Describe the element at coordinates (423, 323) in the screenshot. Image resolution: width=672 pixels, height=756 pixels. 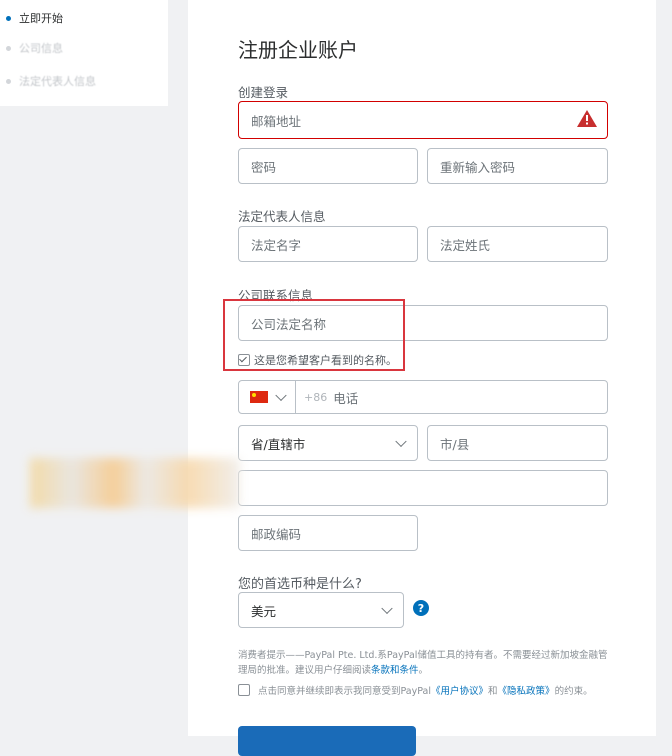
I see `company-legal-name-field: 公司法定名称` at that location.